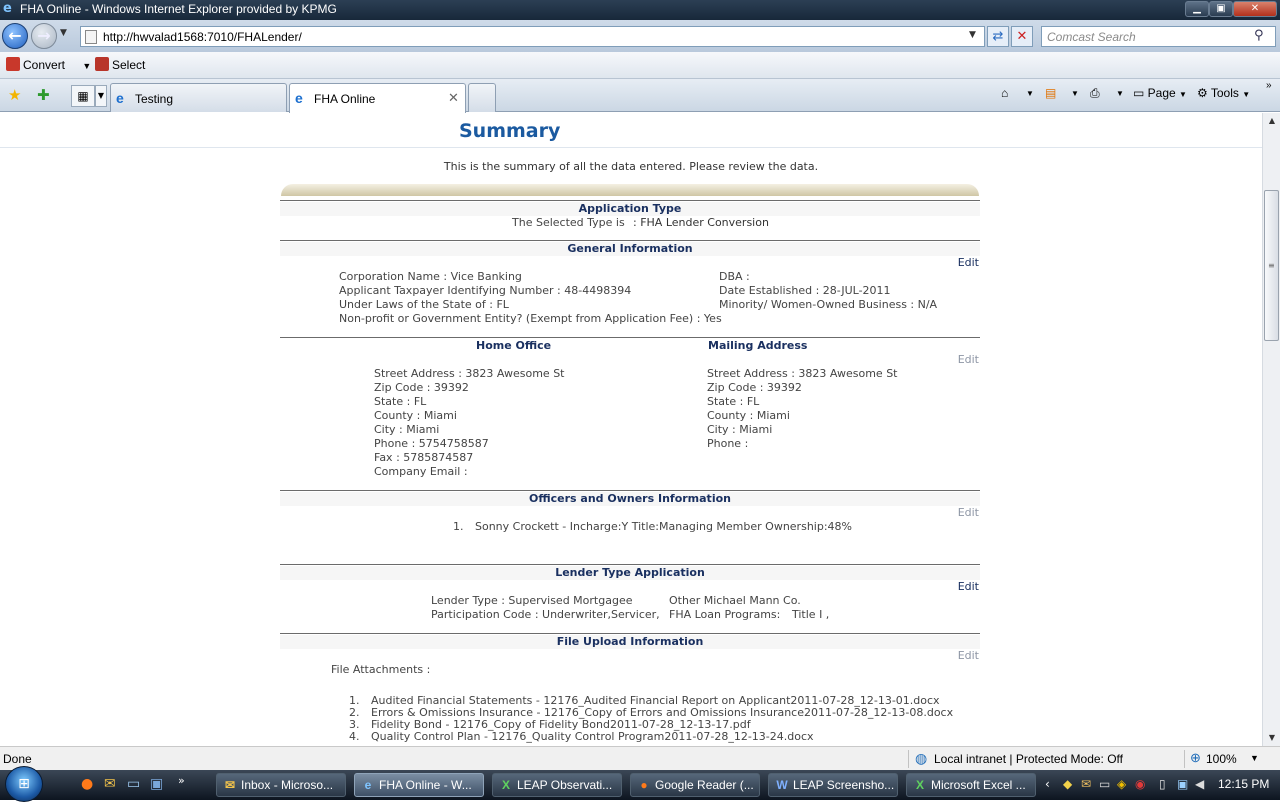 This screenshot has width=1280, height=802. What do you see at coordinates (1140, 784) in the screenshot?
I see `antivirus-icon: ◉` at bounding box center [1140, 784].